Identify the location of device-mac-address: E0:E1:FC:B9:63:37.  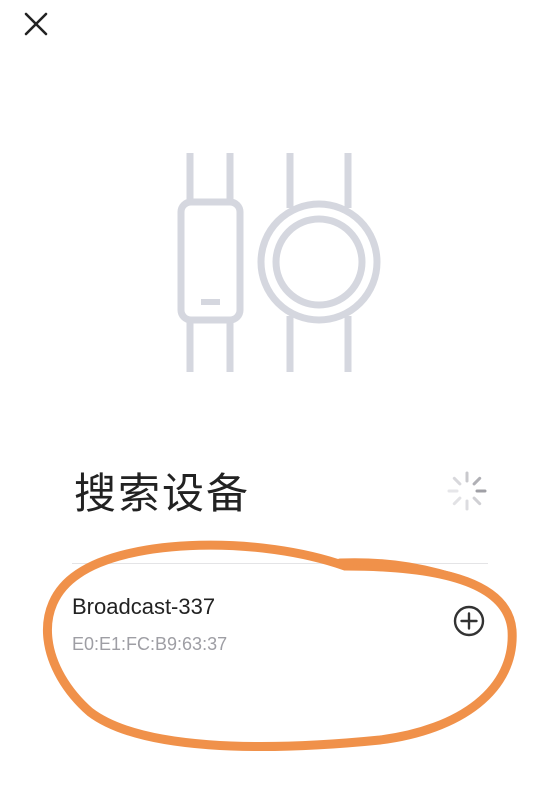
(150, 644).